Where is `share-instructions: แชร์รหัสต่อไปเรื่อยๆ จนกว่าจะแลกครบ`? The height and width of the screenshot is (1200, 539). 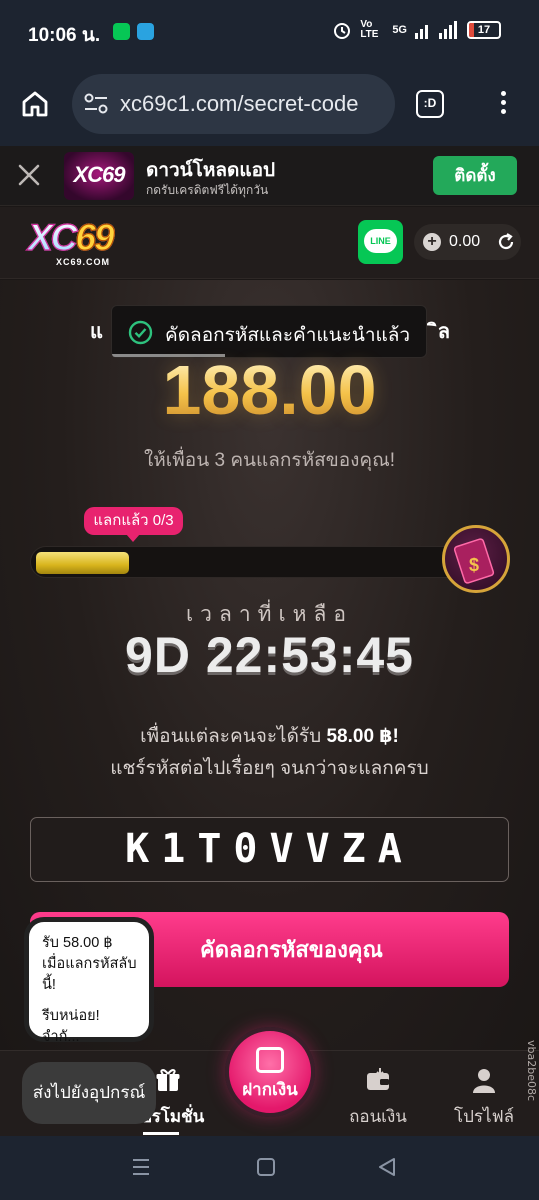
share-instructions: แชร์รหัสต่อไปเรื่อยๆ จนกว่าจะแลกครบ is located at coordinates (269, 768).